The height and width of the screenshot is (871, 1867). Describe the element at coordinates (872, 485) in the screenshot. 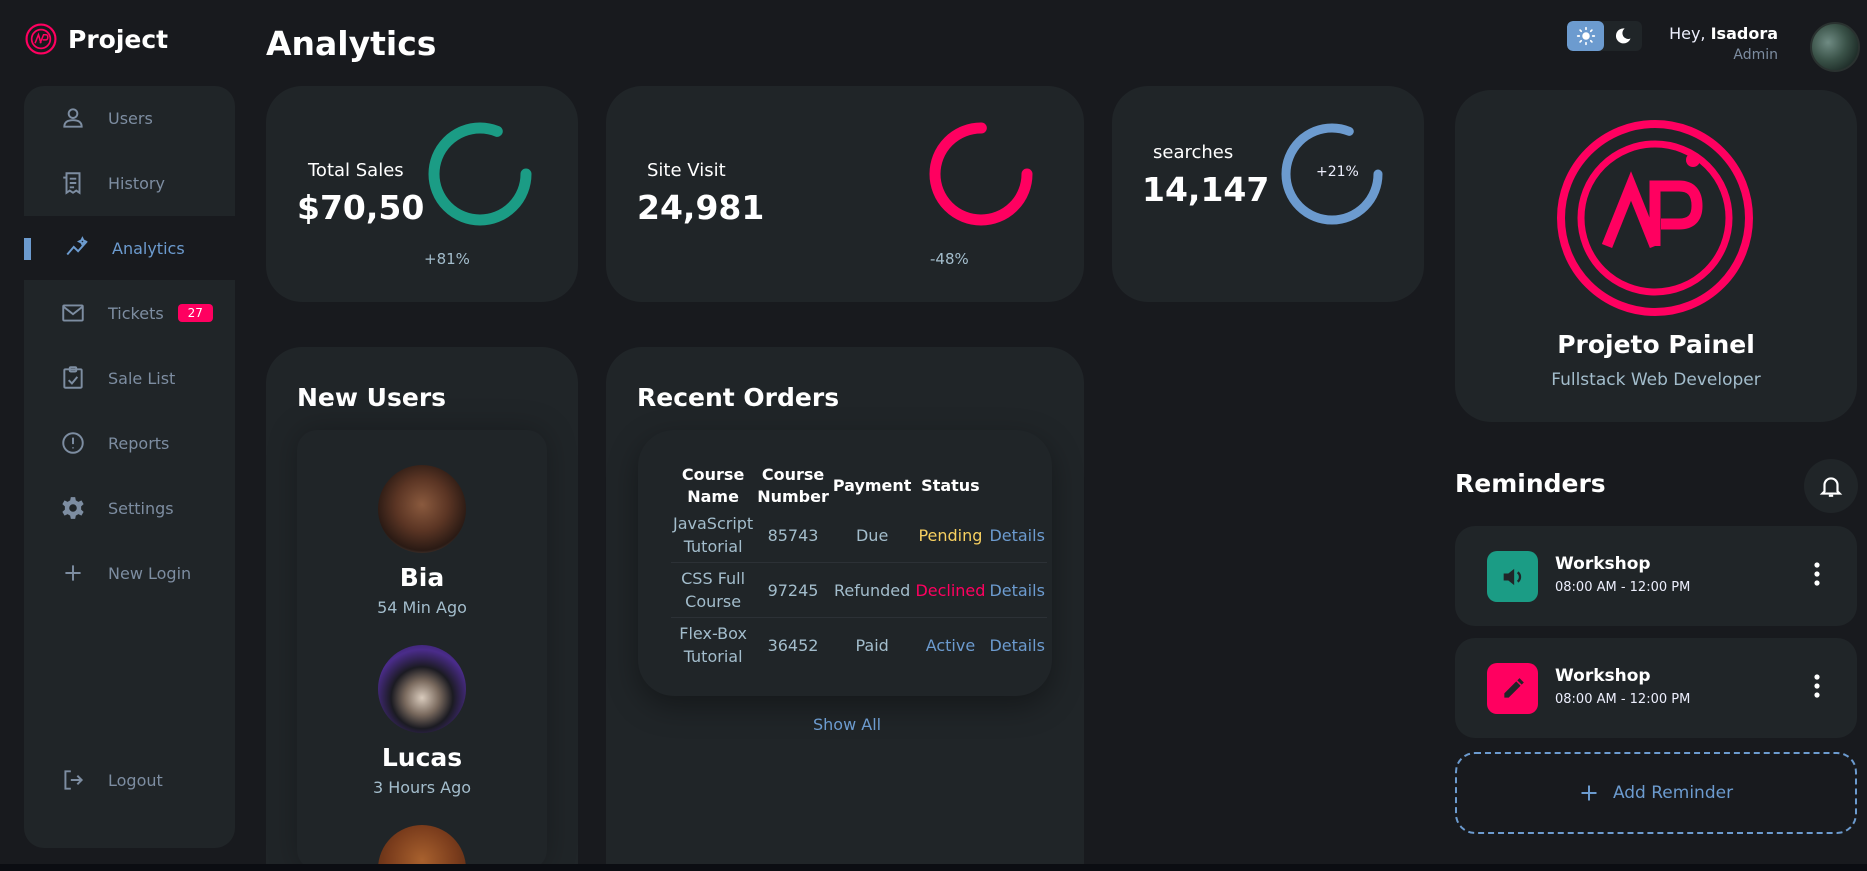

I see `column-header: Payment` at that location.